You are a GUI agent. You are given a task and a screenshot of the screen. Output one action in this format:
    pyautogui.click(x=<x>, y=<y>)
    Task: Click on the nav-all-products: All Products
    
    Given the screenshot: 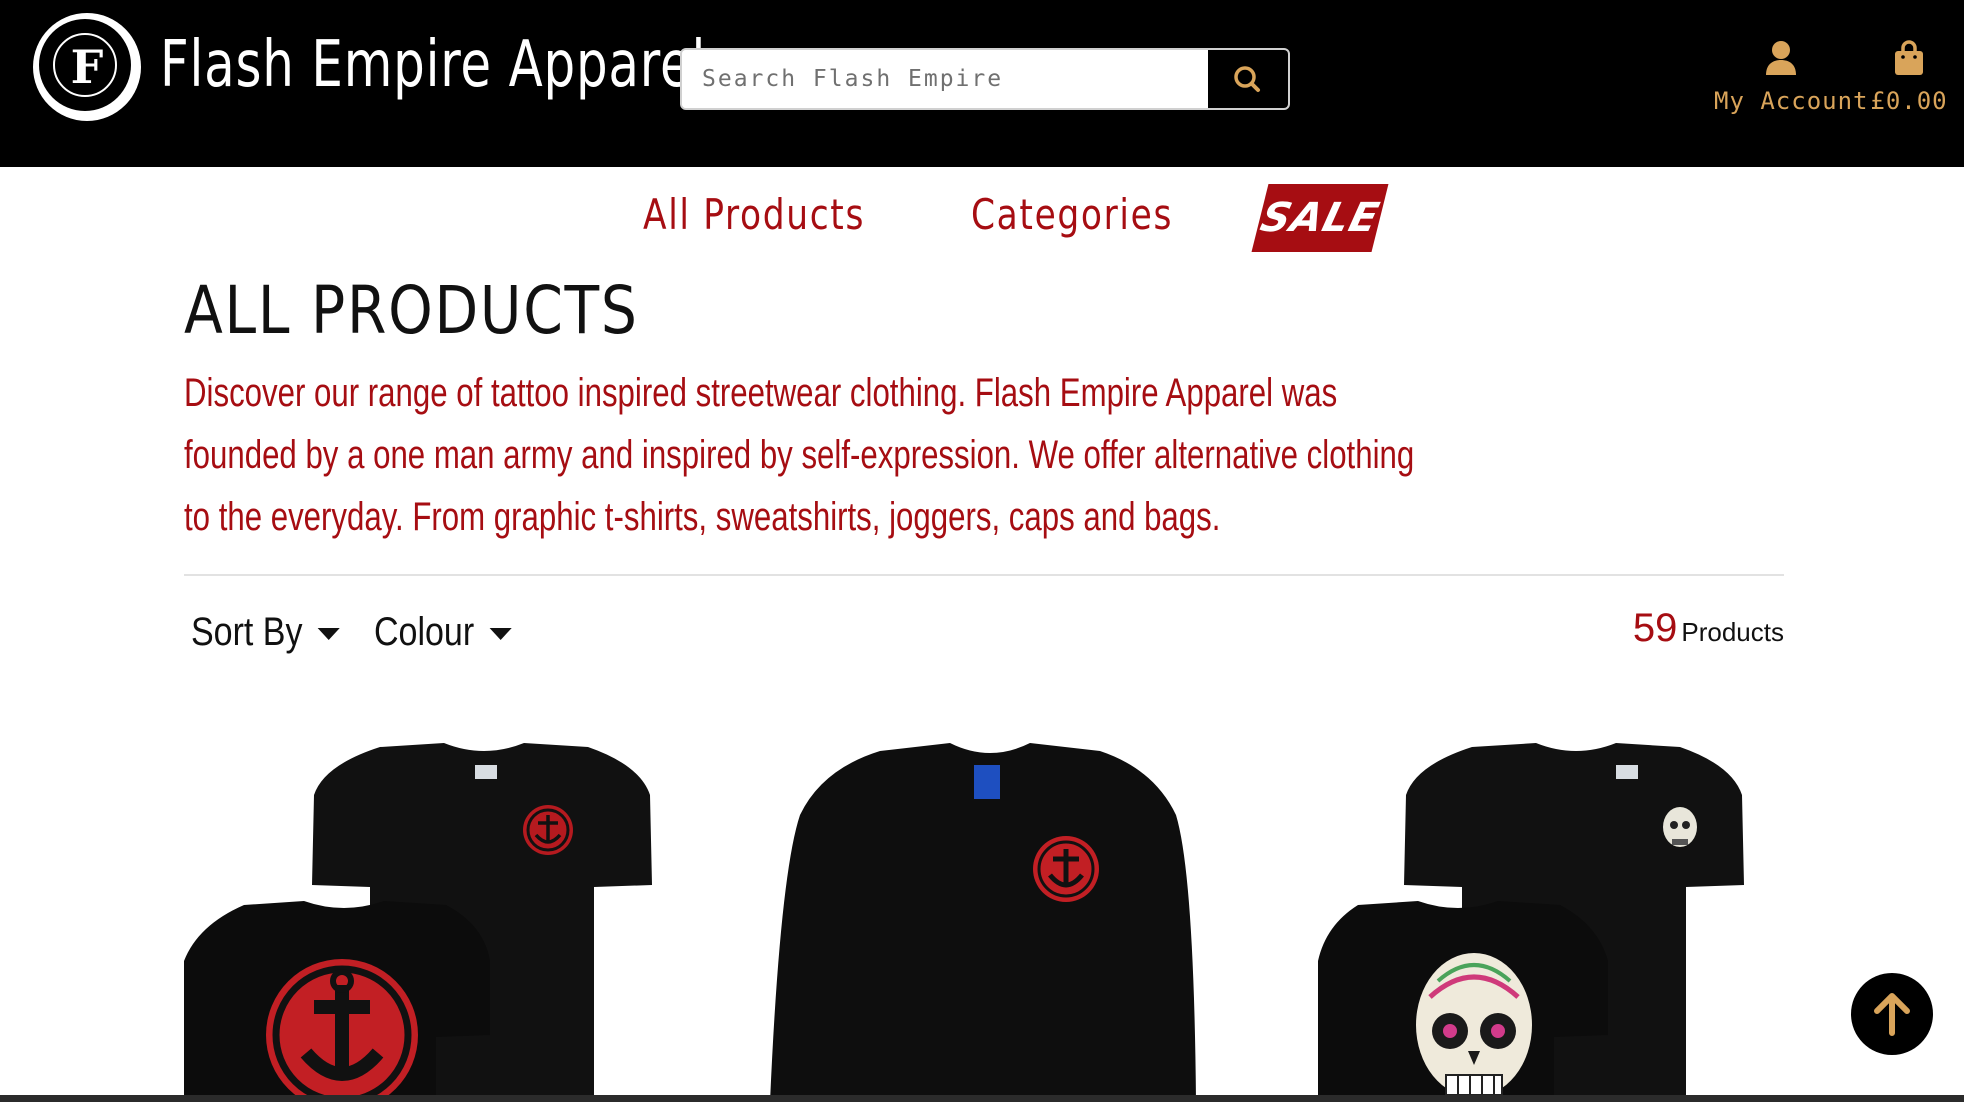 What is the action you would take?
    pyautogui.click(x=754, y=214)
    